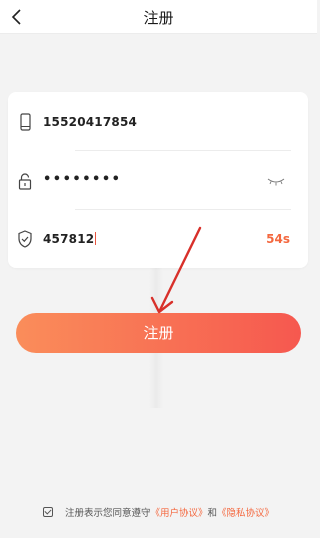 This screenshot has height=538, width=320. I want to click on text-cursor, so click(96, 238).